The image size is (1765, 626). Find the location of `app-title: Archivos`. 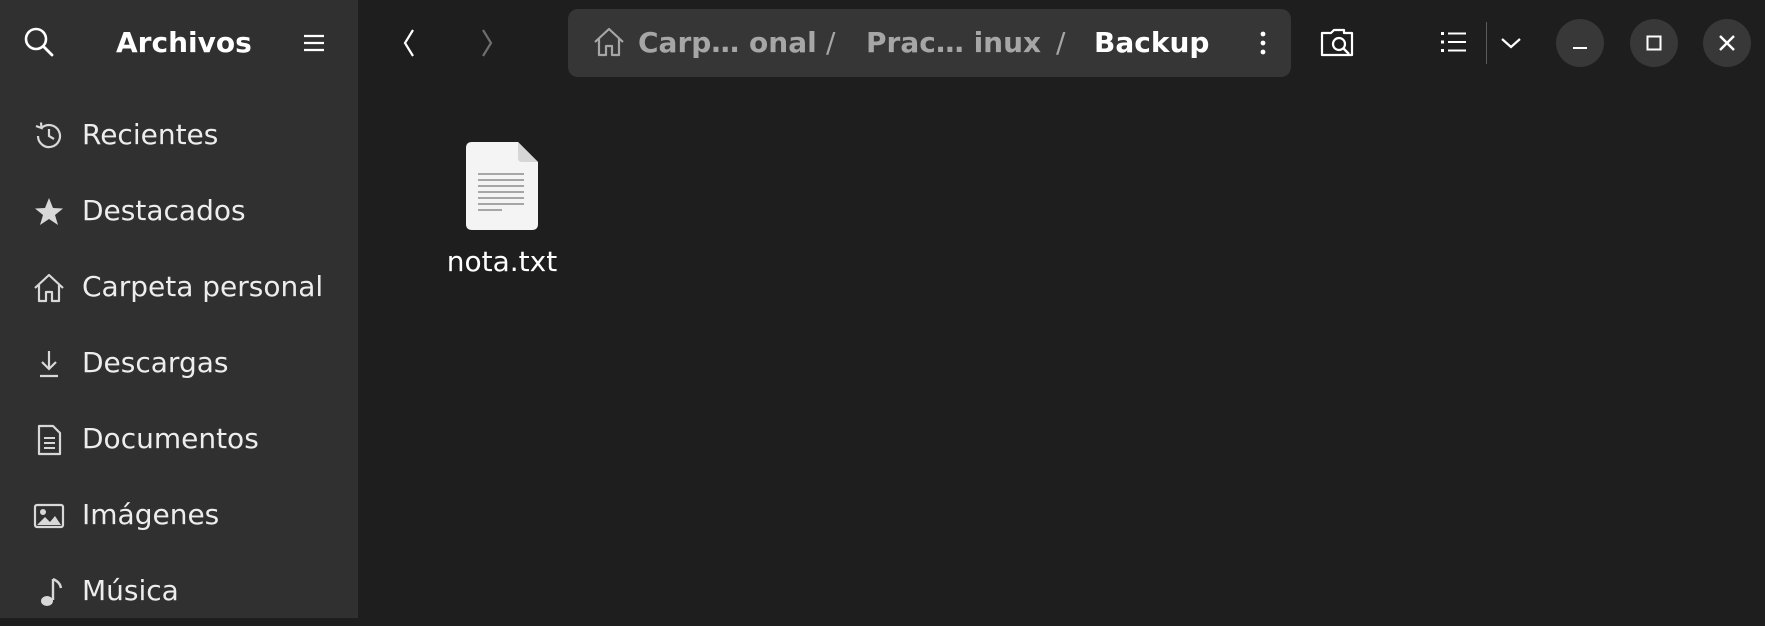

app-title: Archivos is located at coordinates (184, 42).